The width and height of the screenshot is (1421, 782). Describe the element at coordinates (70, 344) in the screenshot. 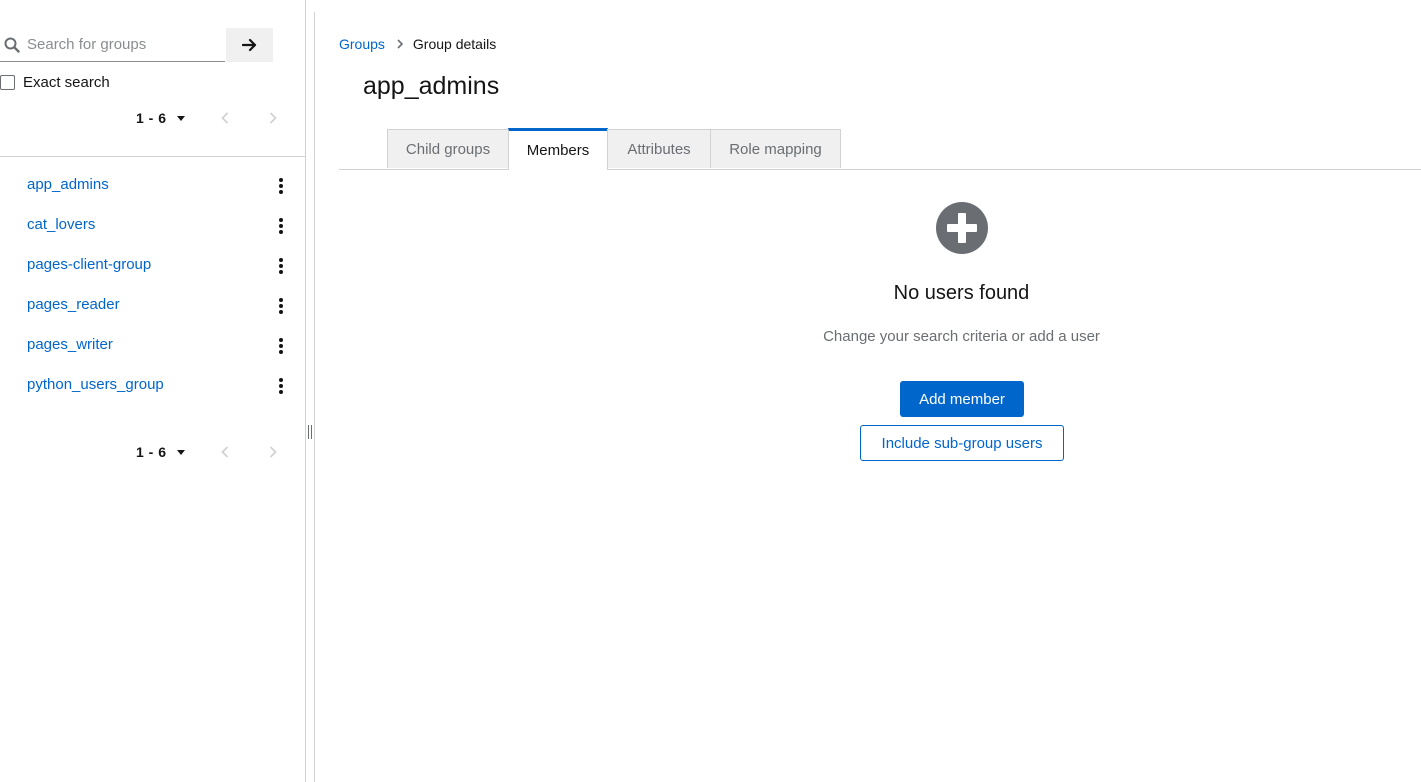

I see `group-link: pages_writer` at that location.